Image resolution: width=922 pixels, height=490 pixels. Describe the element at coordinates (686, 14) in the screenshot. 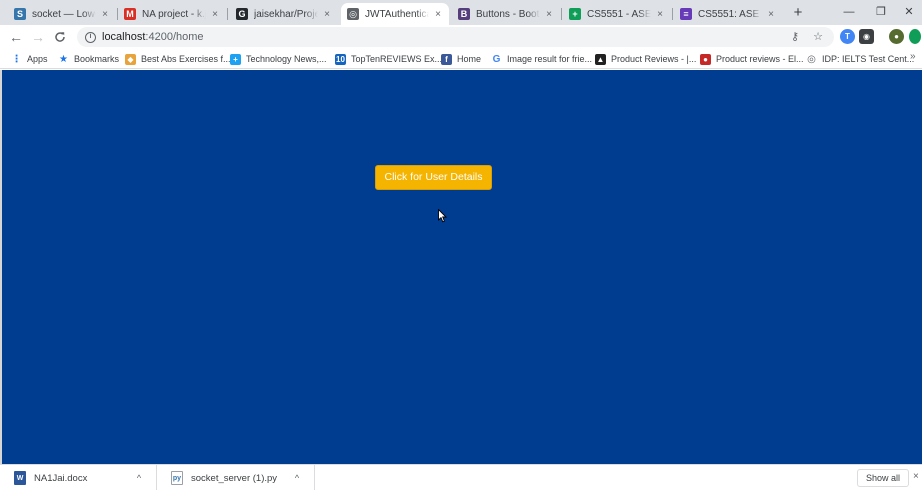

I see `forms-icon: ≡` at that location.